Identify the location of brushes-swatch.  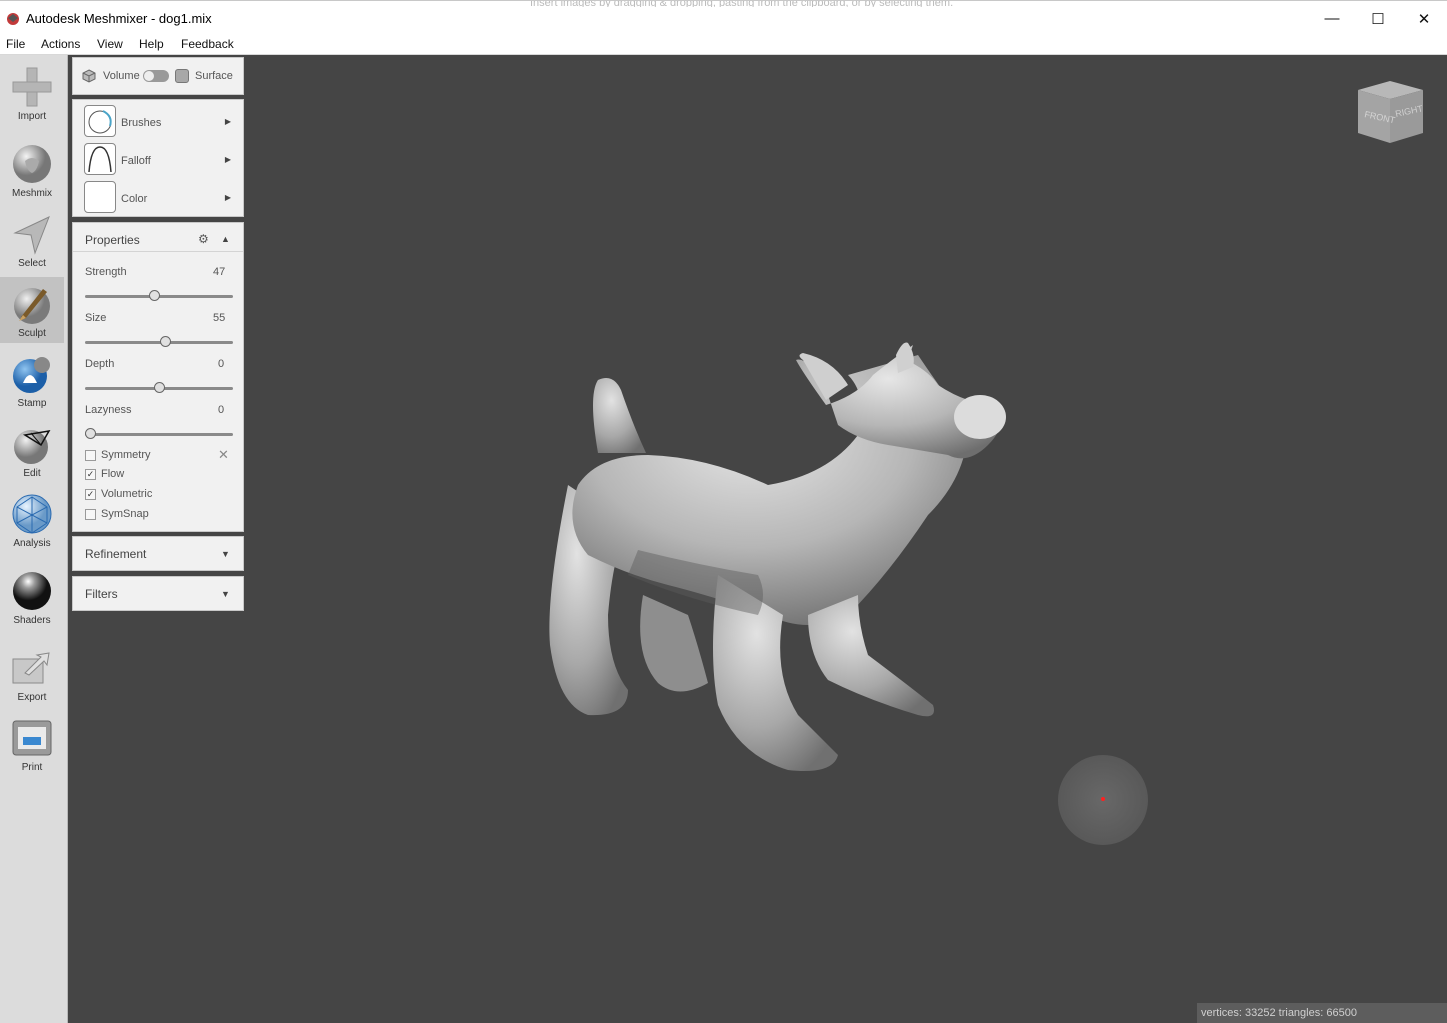
(100, 121).